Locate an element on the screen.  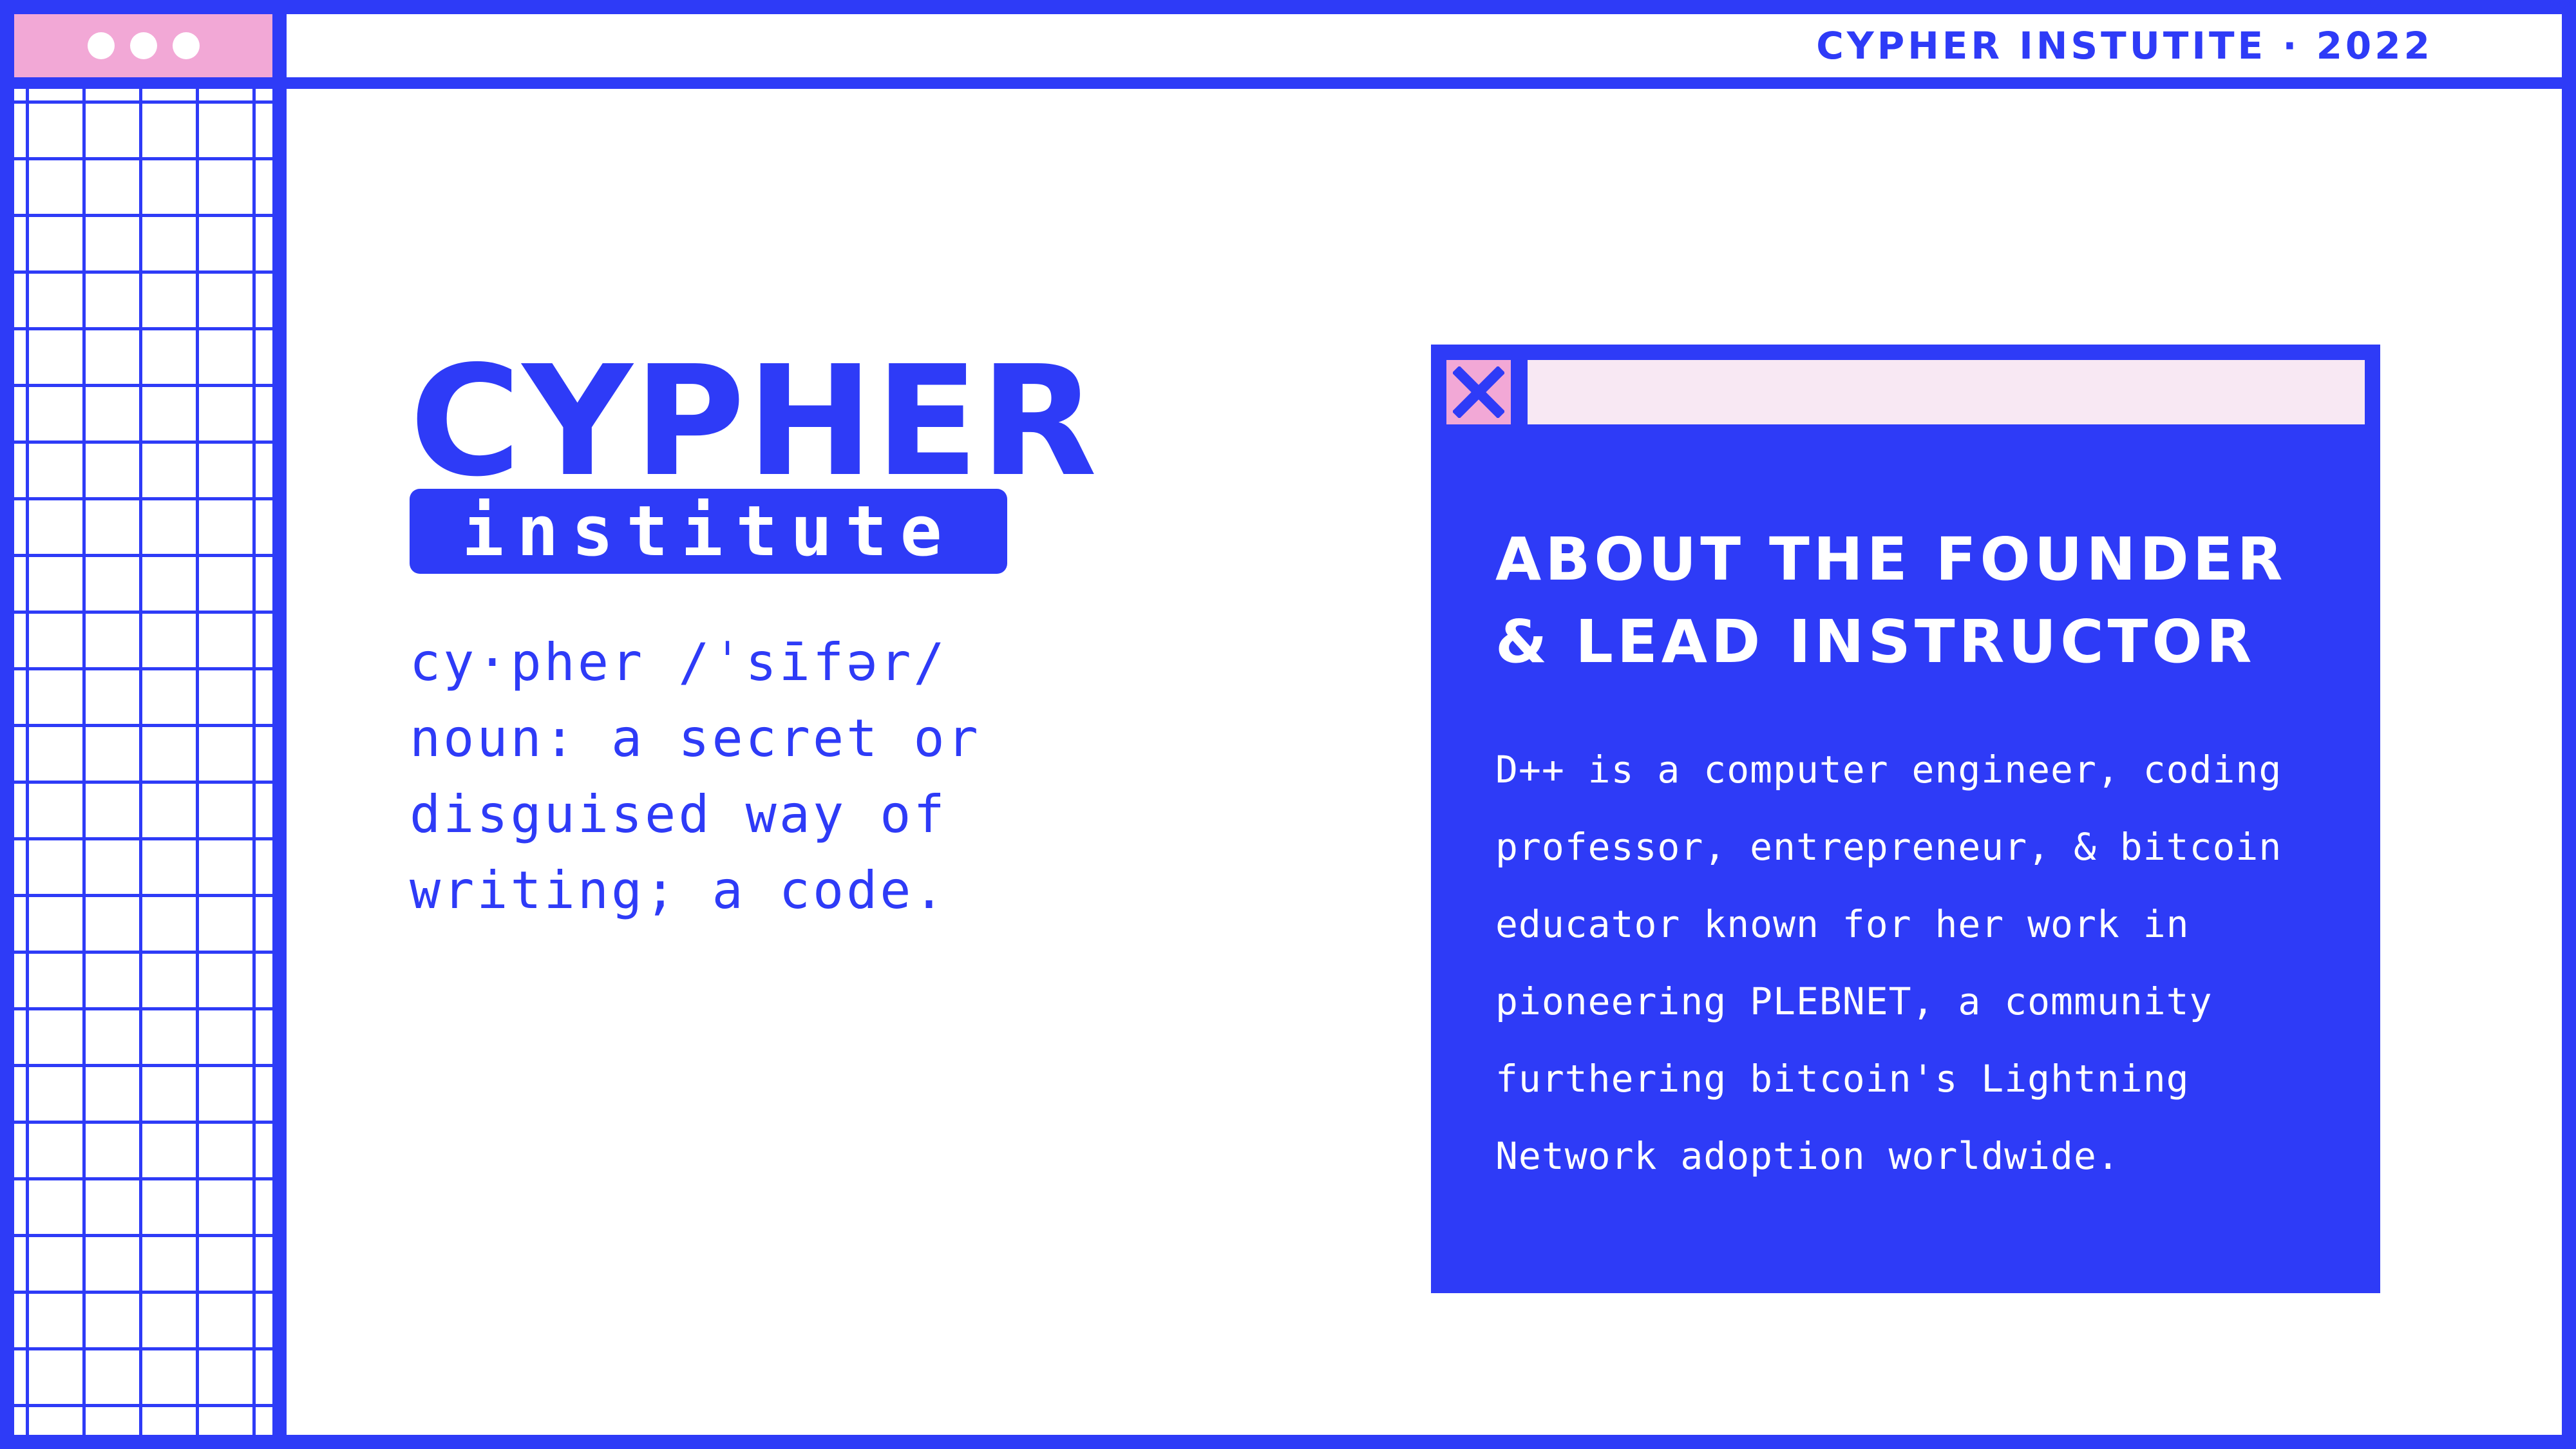
logo-badge: institute is located at coordinates (709, 531).